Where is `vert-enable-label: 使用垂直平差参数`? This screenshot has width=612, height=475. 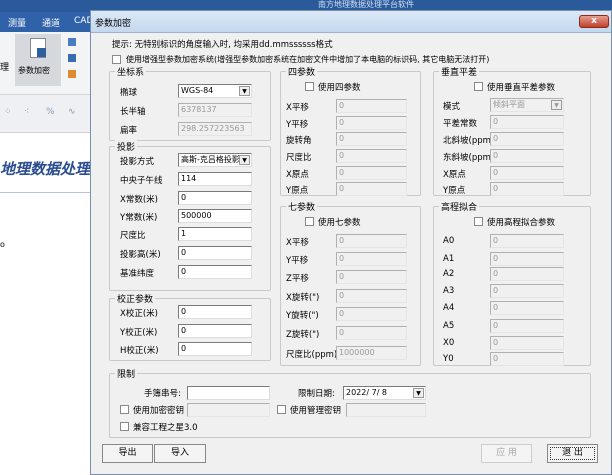 vert-enable-label: 使用垂直平差参数 is located at coordinates (521, 88).